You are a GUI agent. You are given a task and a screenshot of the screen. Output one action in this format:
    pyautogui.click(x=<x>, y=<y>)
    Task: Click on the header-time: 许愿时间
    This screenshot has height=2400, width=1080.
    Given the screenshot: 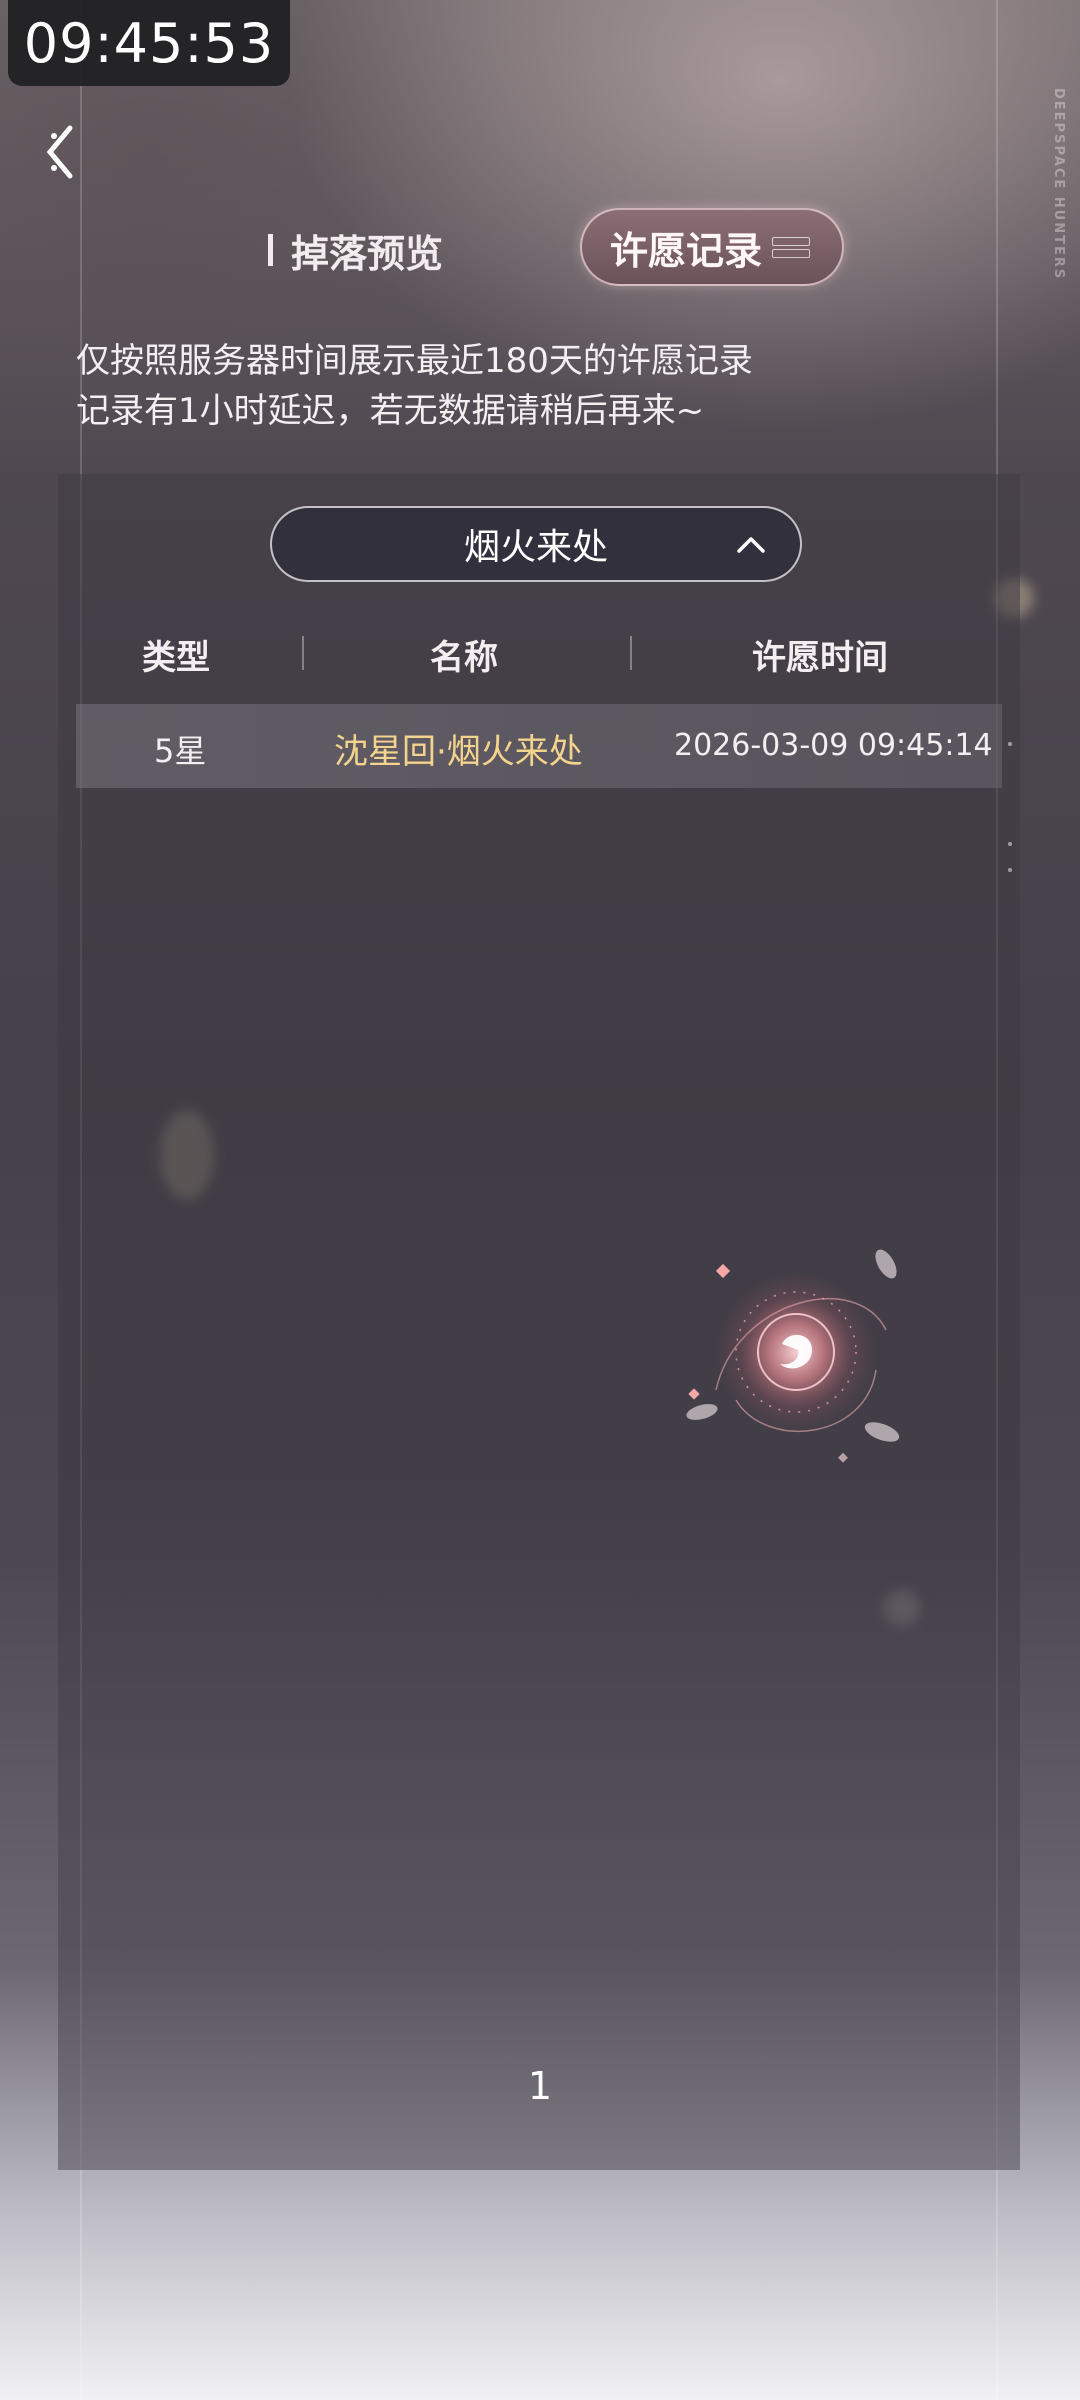 What is the action you would take?
    pyautogui.click(x=820, y=658)
    